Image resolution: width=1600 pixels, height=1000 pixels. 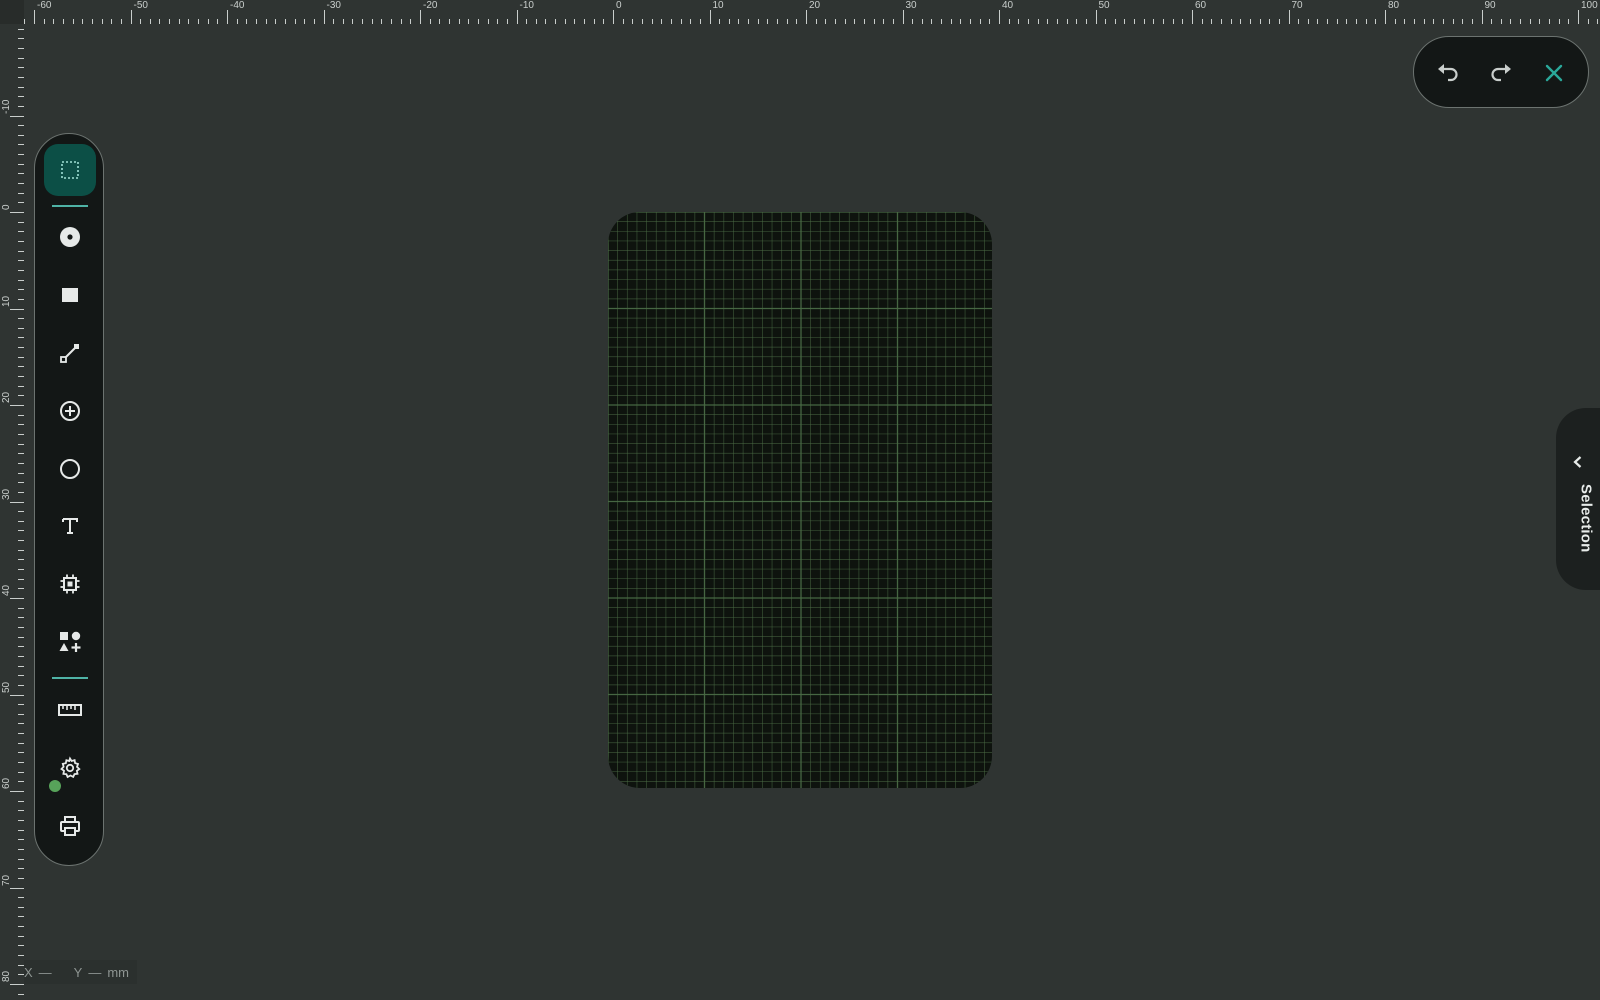 I want to click on pad-tool, so click(x=70, y=237).